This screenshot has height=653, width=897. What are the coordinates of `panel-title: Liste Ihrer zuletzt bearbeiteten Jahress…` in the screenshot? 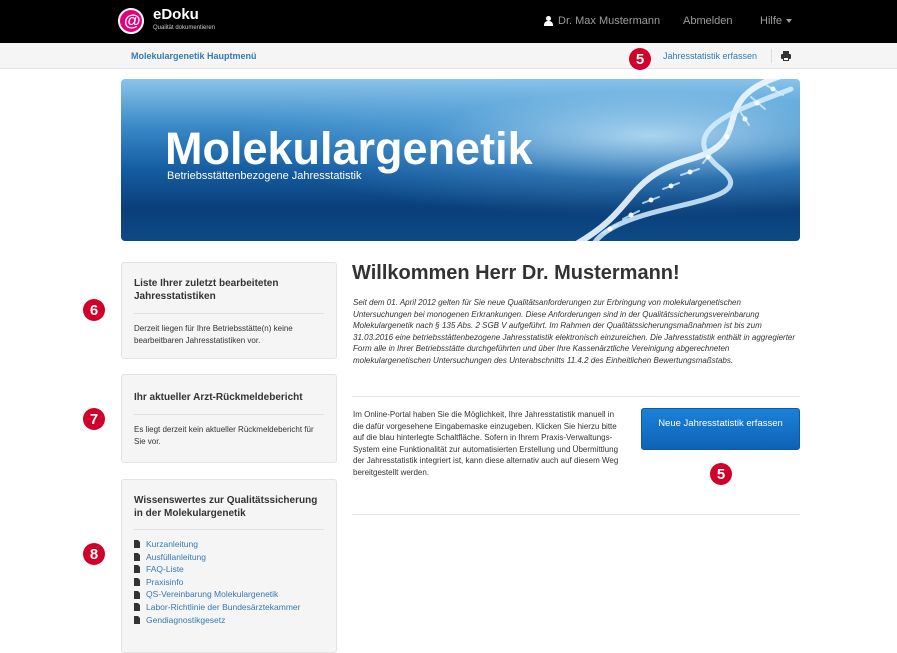 It's located at (206, 290).